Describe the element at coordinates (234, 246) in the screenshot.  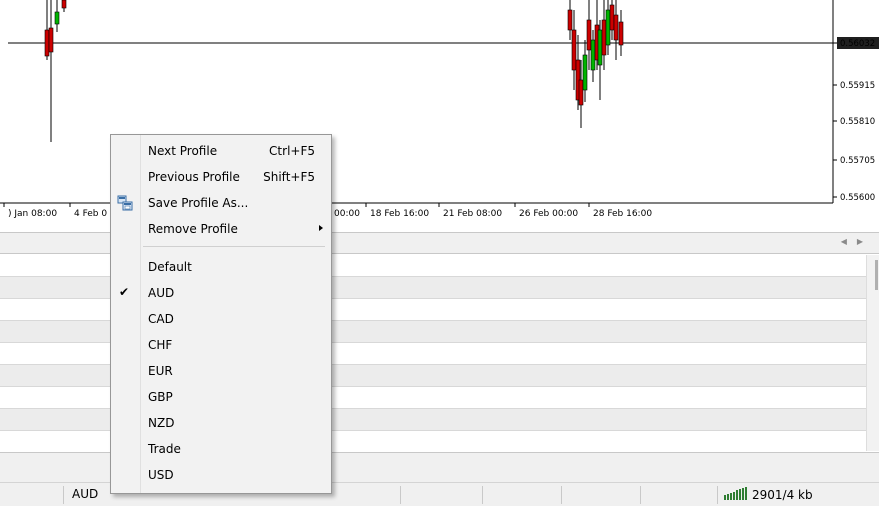
I see `menu-separator` at that location.